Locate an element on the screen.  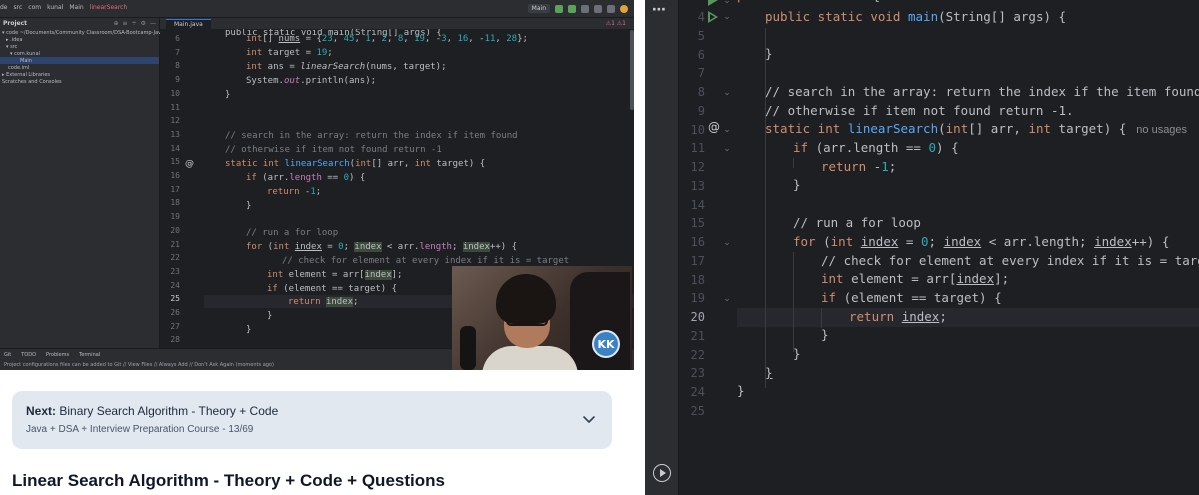
video-code-line: return index; is located at coordinates (323, 302).